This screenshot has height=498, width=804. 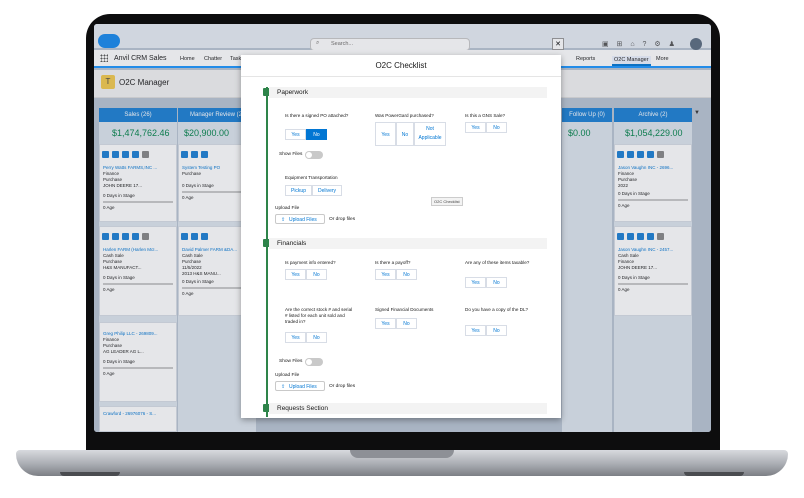 What do you see at coordinates (496, 282) in the screenshot?
I see `taxable-no: No` at bounding box center [496, 282].